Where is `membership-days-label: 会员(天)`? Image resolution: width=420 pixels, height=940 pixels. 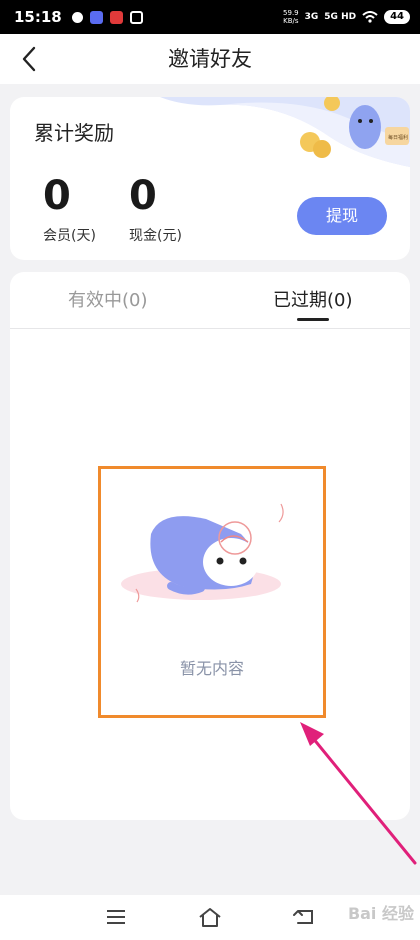 membership-days-label: 会员(天) is located at coordinates (69, 236).